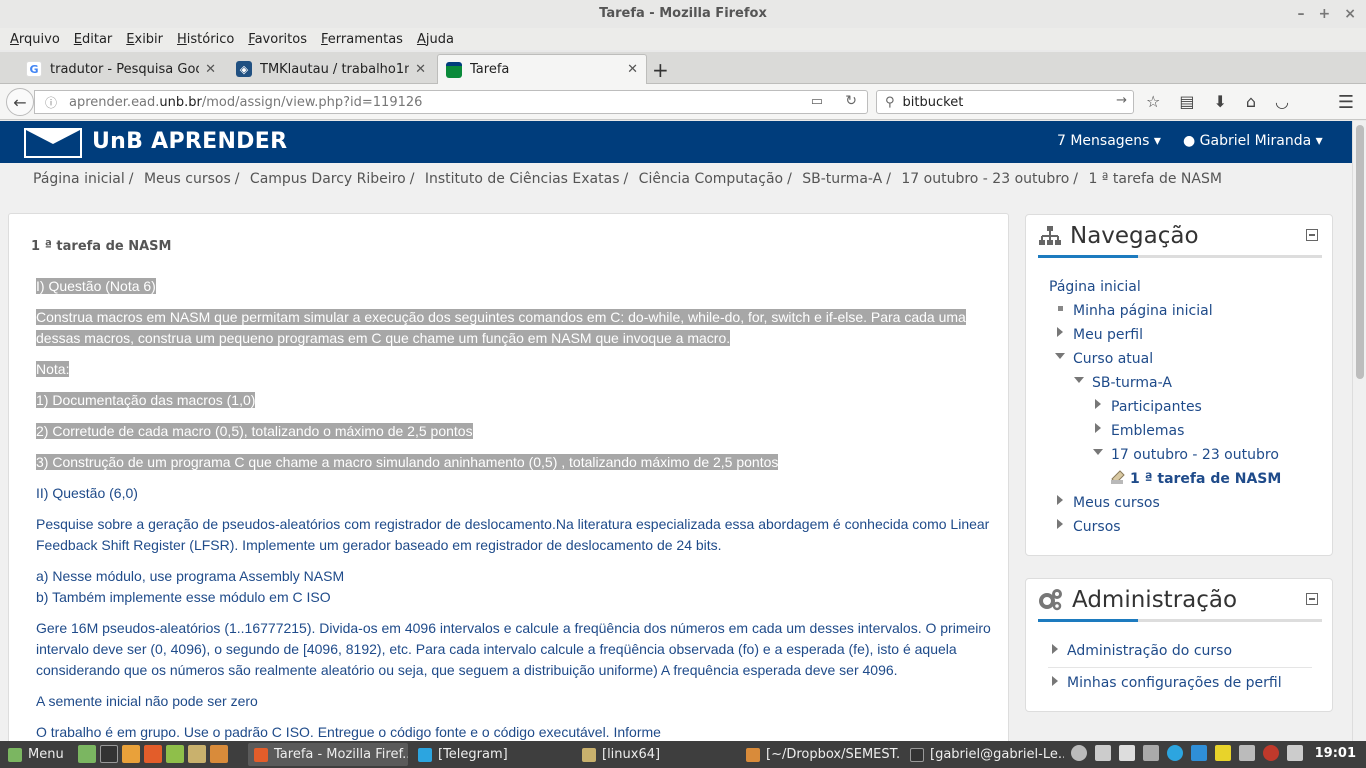 The width and height of the screenshot is (1366, 768). What do you see at coordinates (51, 102) in the screenshot?
I see `info-icon: ⓘ` at bounding box center [51, 102].